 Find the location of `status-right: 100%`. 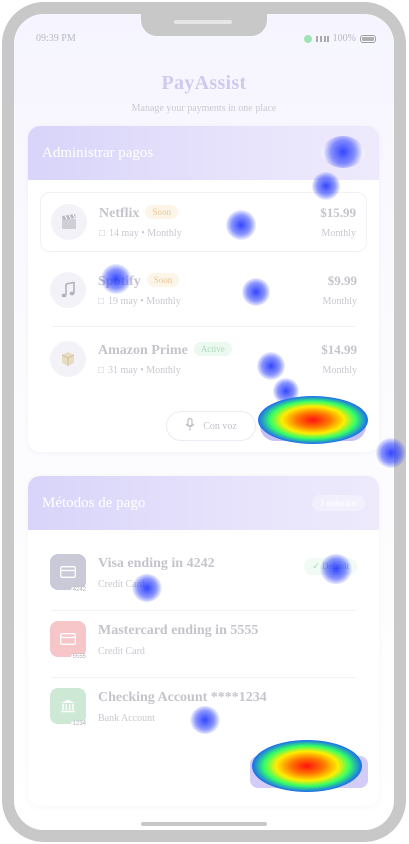

status-right: 100% is located at coordinates (339, 38).